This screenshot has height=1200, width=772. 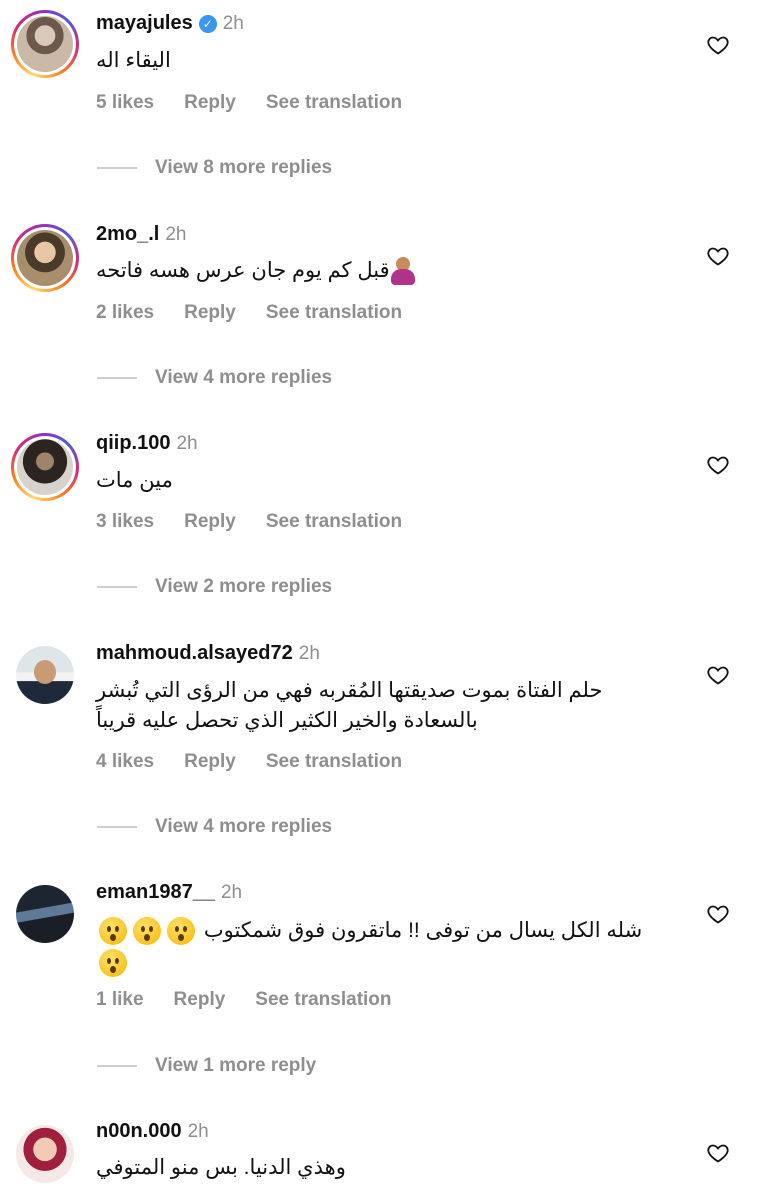 What do you see at coordinates (221, 1167) in the screenshot?
I see `comment-text: وهذي الدنيا. بس منو المتوفي` at bounding box center [221, 1167].